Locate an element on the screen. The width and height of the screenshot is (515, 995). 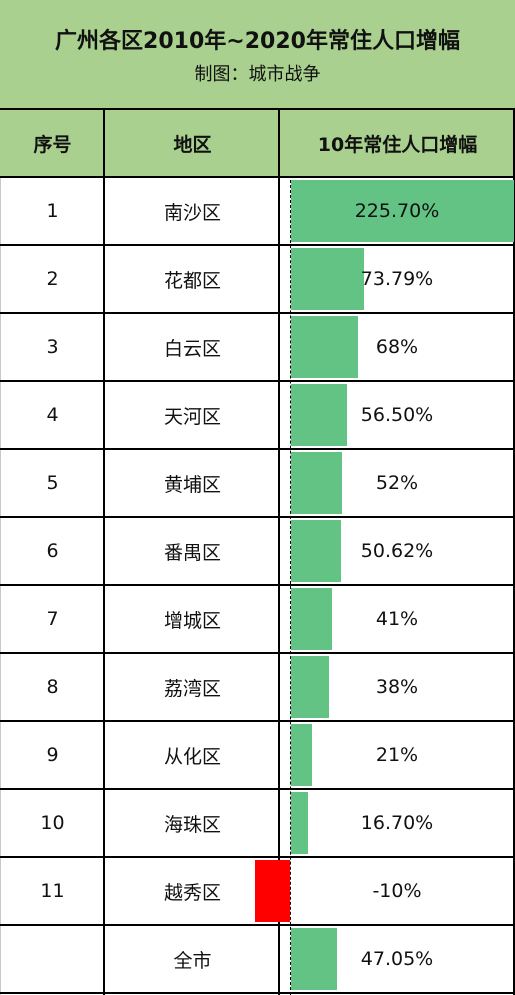
row-number: 10 is located at coordinates (52, 823).